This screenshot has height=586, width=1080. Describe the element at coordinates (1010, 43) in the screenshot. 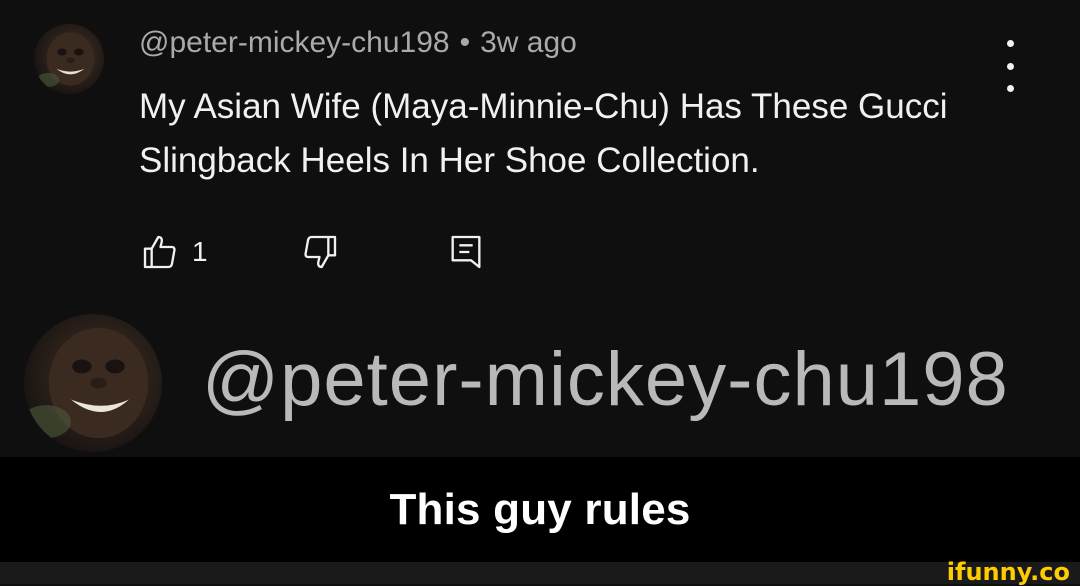

I see `kebab-menu-icon` at that location.